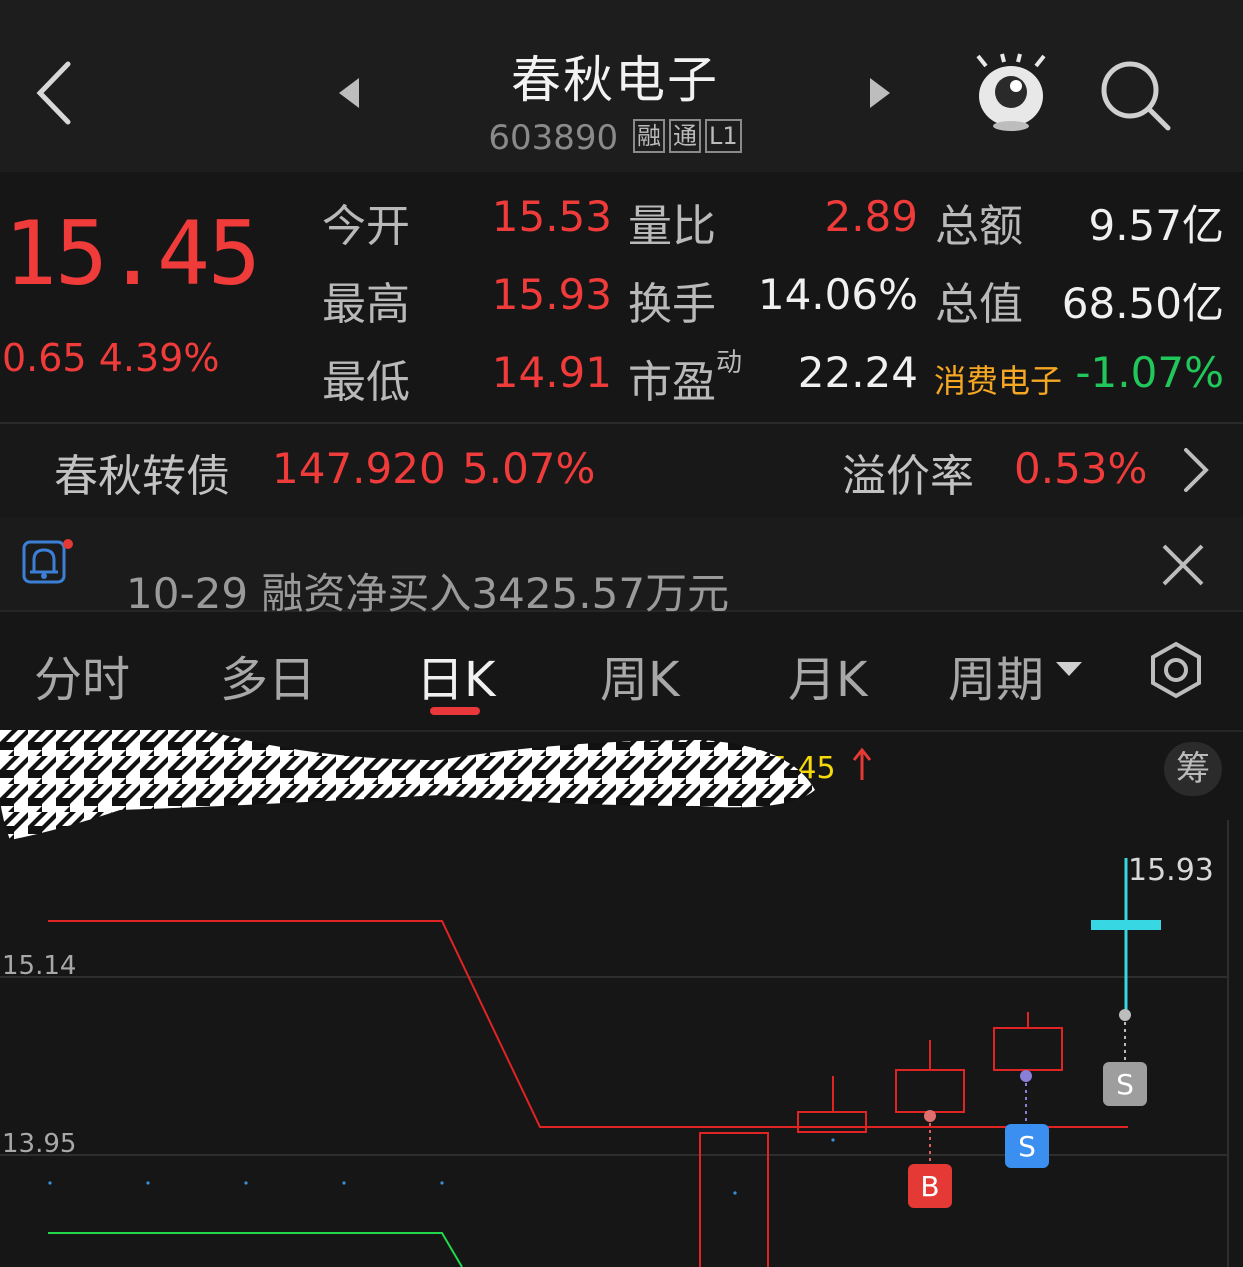  Describe the element at coordinates (723, 135) in the screenshot. I see `level1-tag: L1` at that location.